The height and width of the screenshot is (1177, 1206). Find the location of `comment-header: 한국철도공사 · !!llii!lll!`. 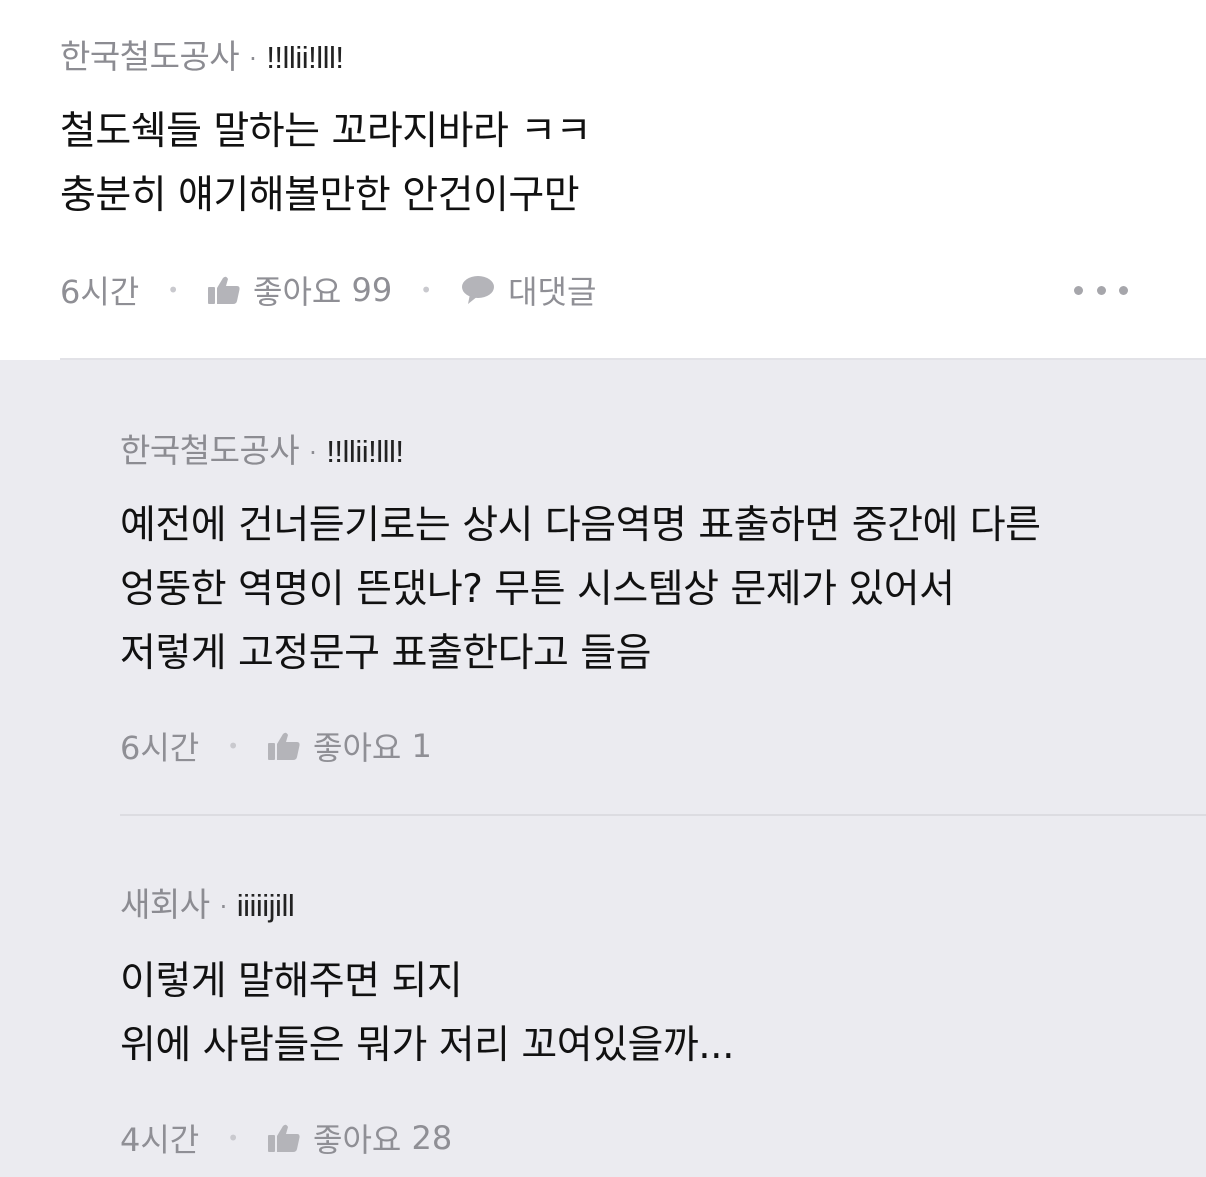

comment-header: 한국철도공사 · !!llii!lll! is located at coordinates (202, 54).